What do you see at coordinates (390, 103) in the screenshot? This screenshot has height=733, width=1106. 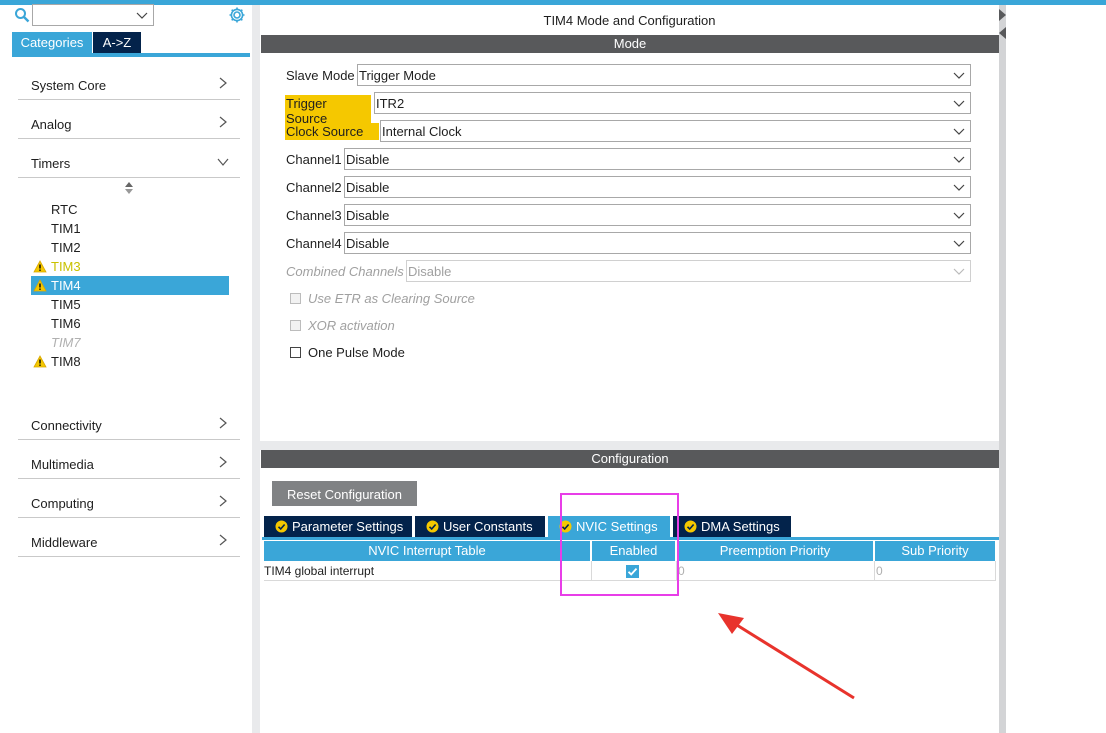 I see `trigger-source-value: ITR2` at bounding box center [390, 103].